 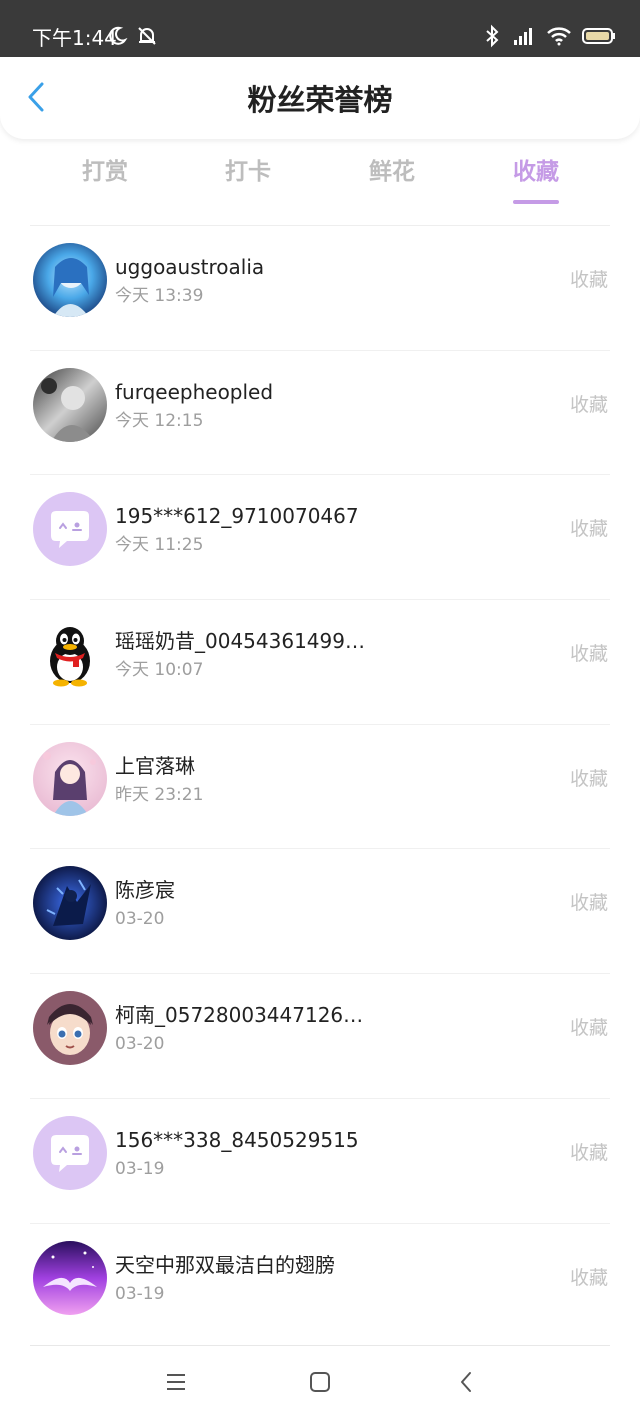 What do you see at coordinates (159, 420) in the screenshot?
I see `fan-time: 今天 12:15` at bounding box center [159, 420].